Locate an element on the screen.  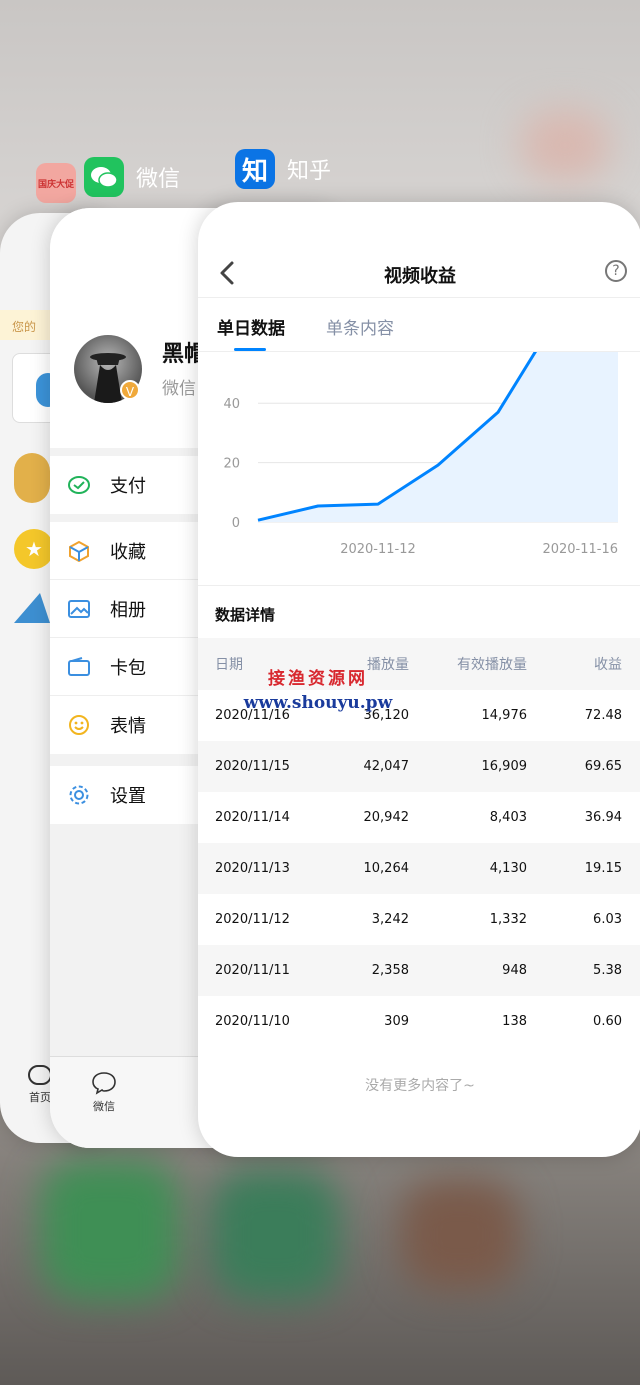
cell-date: 2020/11/11 is located at coordinates (252, 970).